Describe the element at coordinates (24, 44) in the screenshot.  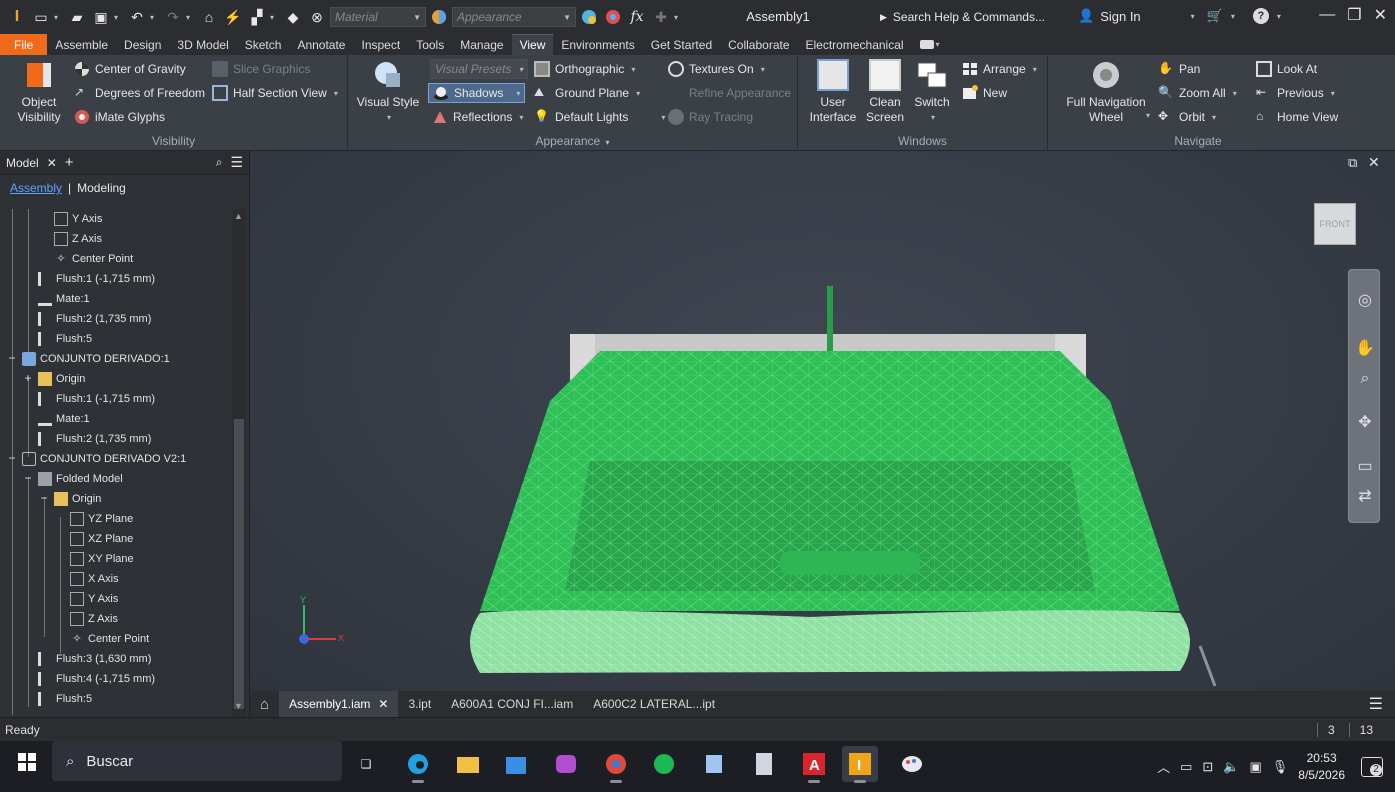
I see `tab-file: File` at that location.